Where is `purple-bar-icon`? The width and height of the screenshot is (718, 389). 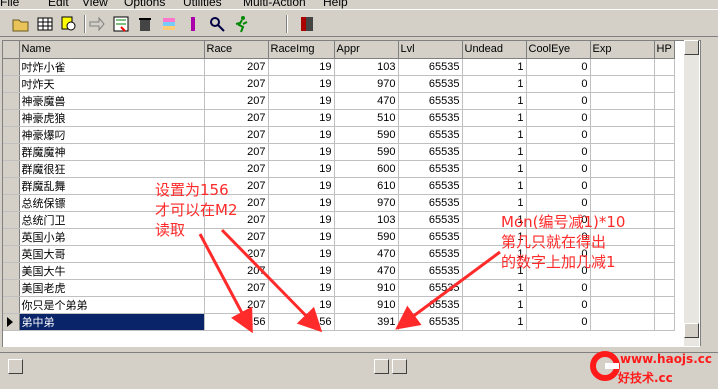
purple-bar-icon is located at coordinates (193, 24).